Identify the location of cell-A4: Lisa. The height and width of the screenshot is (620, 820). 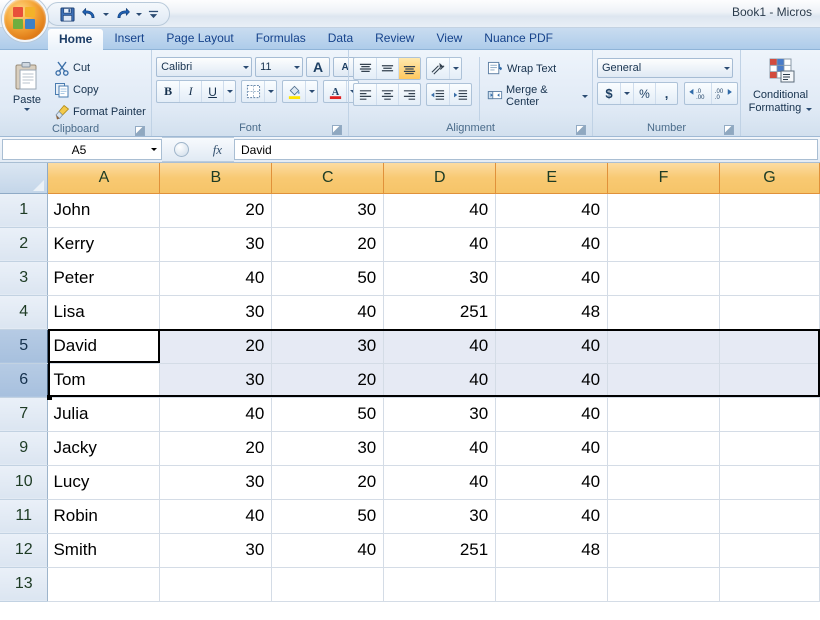
(104, 312).